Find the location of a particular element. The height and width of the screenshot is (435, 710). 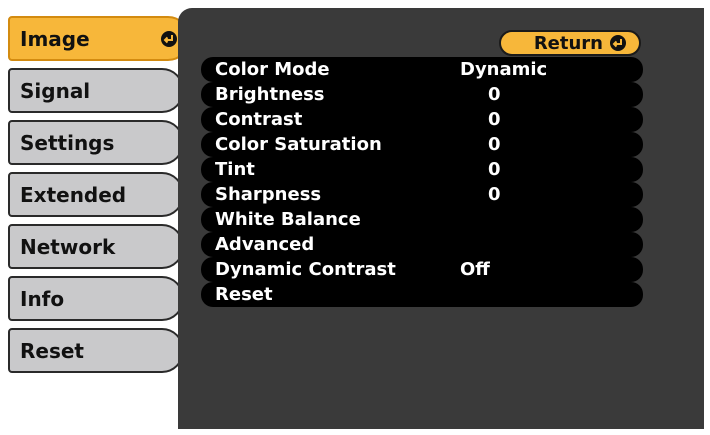

menu-item-color-mode: Color Mode Dynamic is located at coordinates (422, 69).